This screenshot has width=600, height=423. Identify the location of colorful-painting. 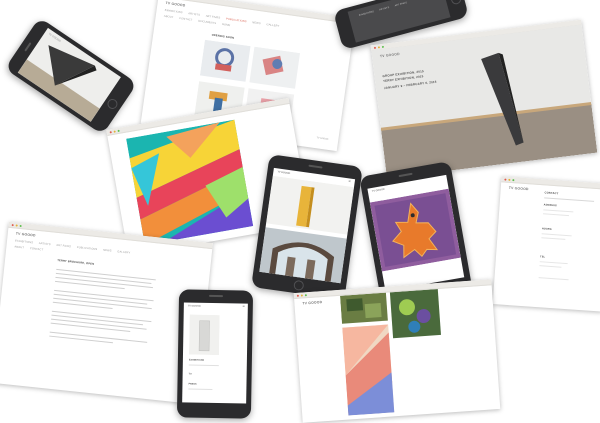
(190, 182).